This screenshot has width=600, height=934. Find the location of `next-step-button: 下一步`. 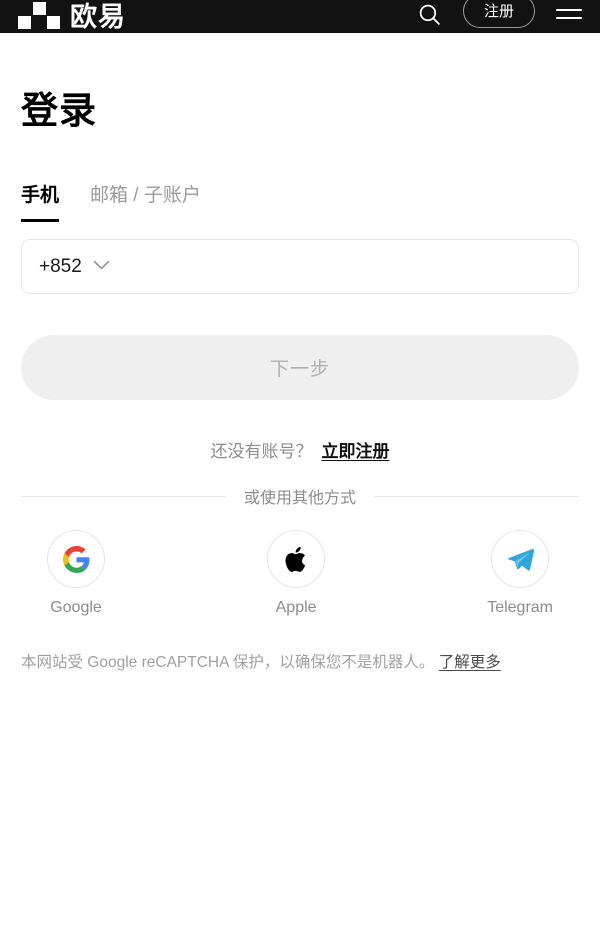

next-step-button: 下一步 is located at coordinates (300, 368).